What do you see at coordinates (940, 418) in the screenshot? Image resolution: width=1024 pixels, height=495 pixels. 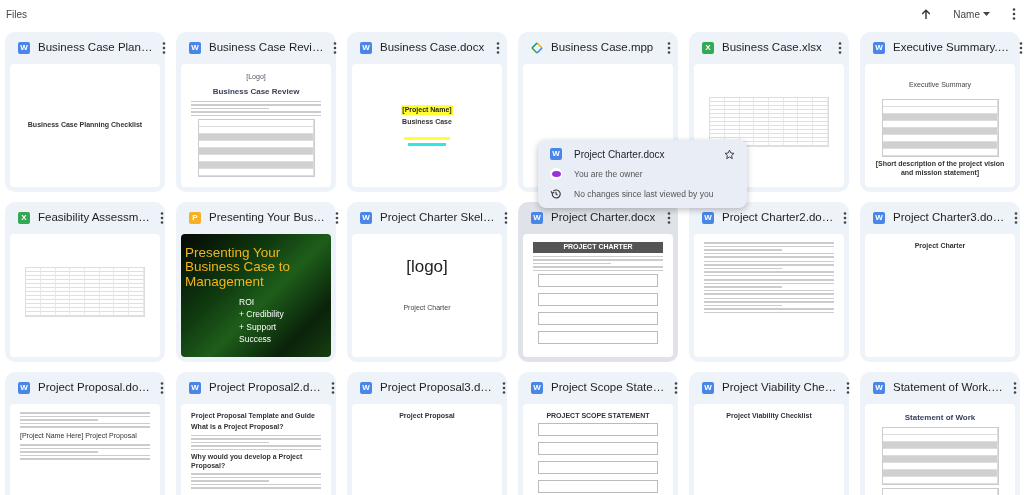 I see `preview-title: Statement of Work` at bounding box center [940, 418].